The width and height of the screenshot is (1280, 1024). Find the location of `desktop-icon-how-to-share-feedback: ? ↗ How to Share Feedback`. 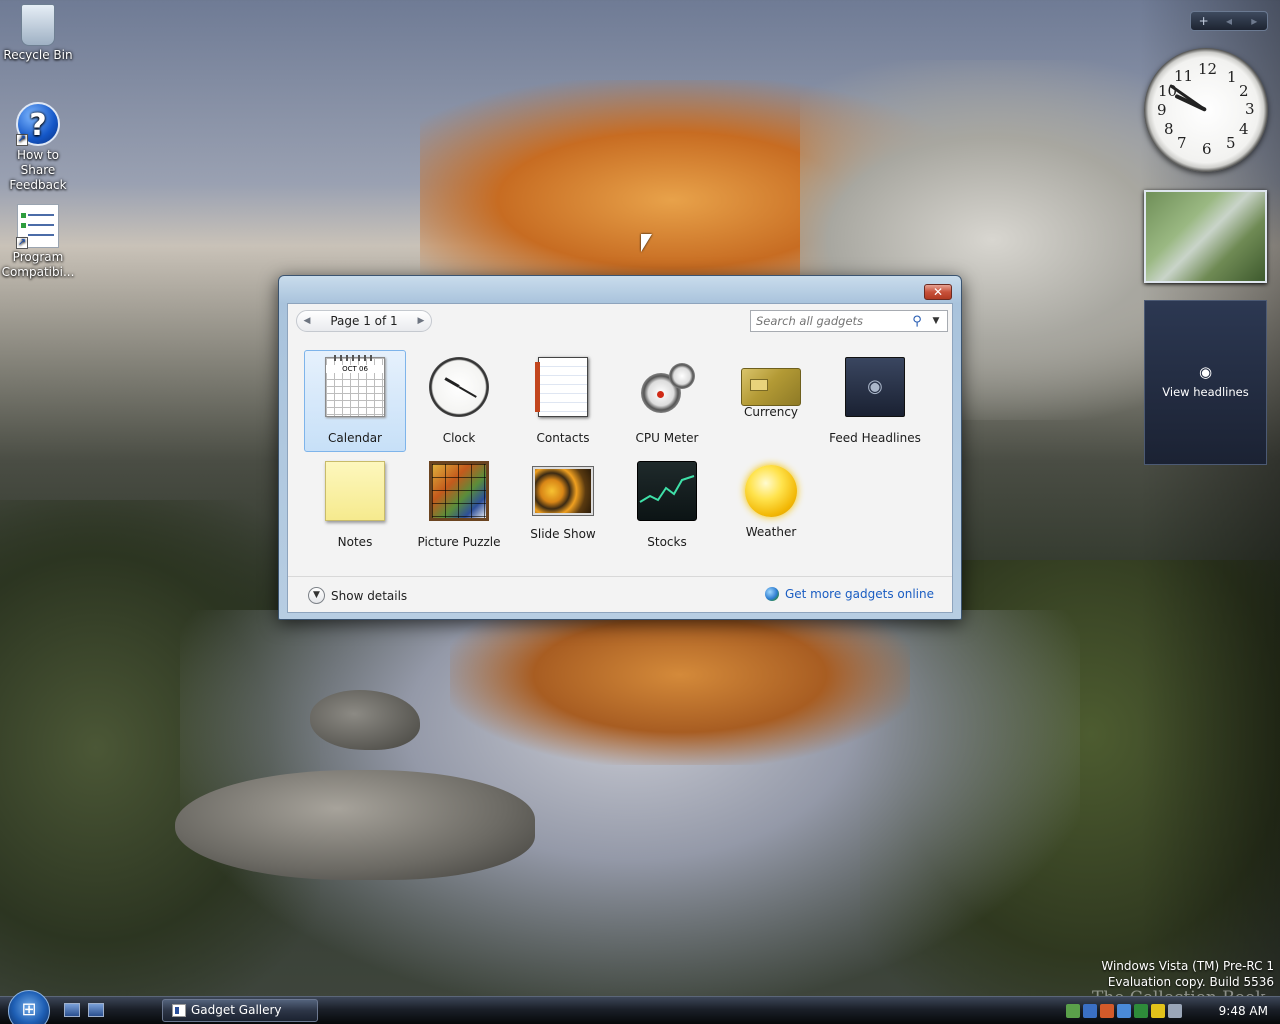

desktop-icon-how-to-share-feedback: ? ↗ How to Share Feedback is located at coordinates (38, 147).